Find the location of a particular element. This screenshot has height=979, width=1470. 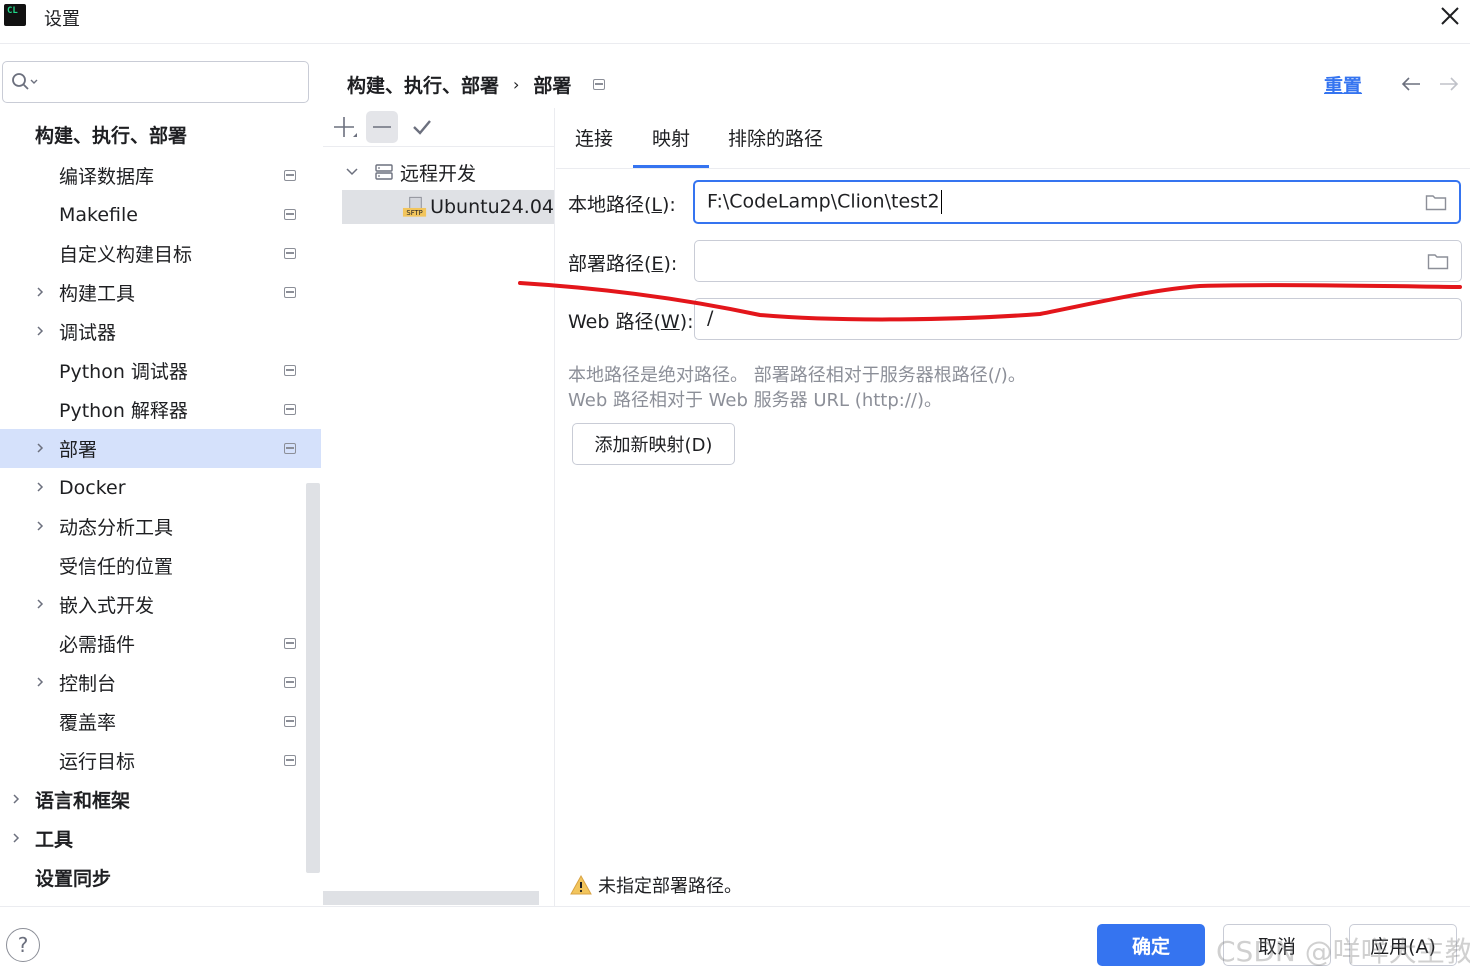

settings-search-input is located at coordinates (155, 82).